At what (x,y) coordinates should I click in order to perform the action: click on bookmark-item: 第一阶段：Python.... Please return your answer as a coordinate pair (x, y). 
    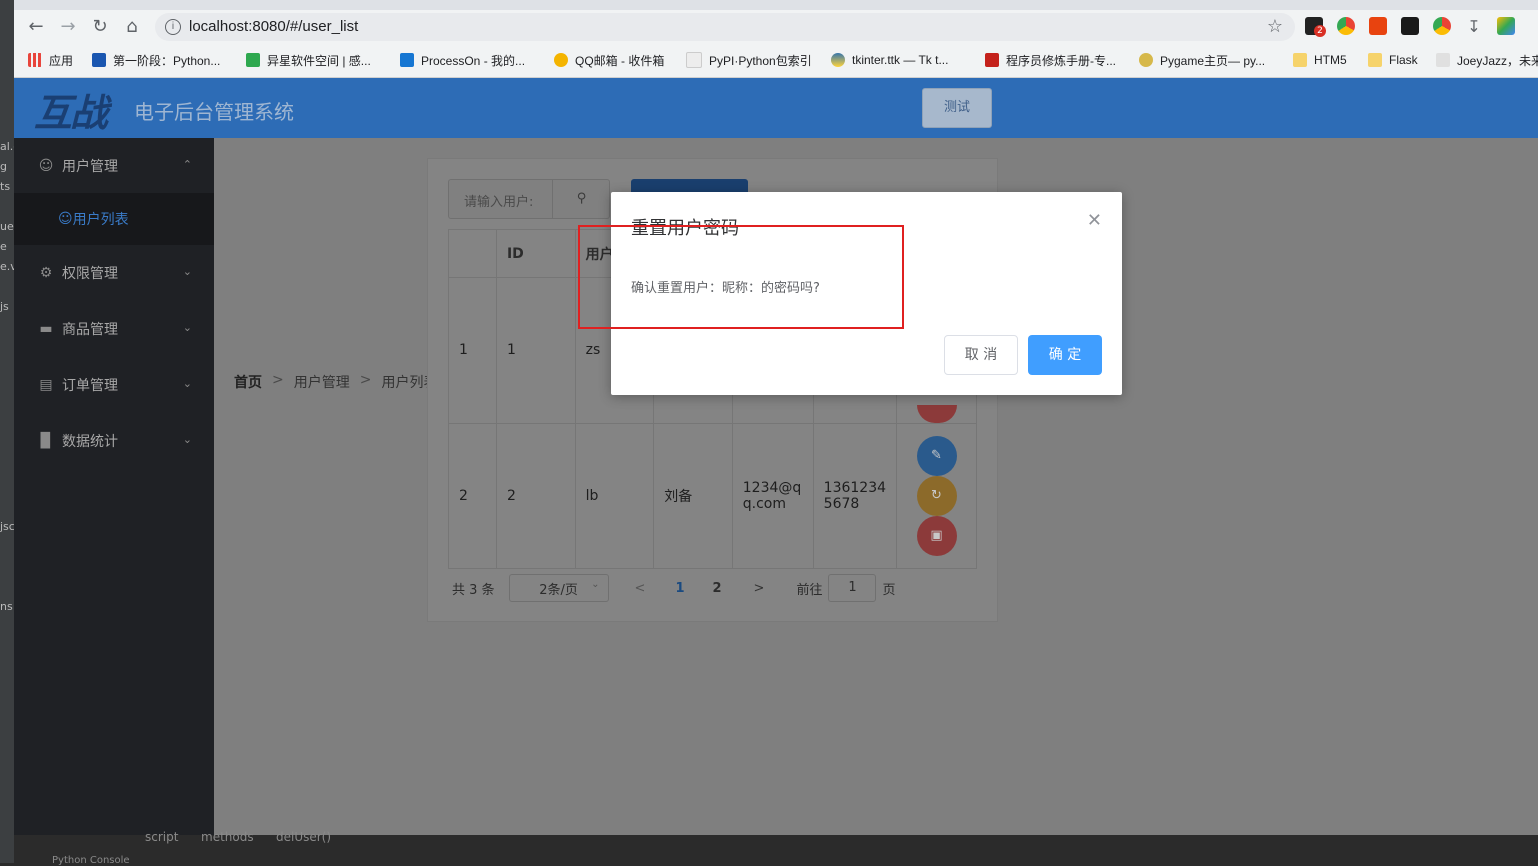
    Looking at the image, I should click on (156, 60).